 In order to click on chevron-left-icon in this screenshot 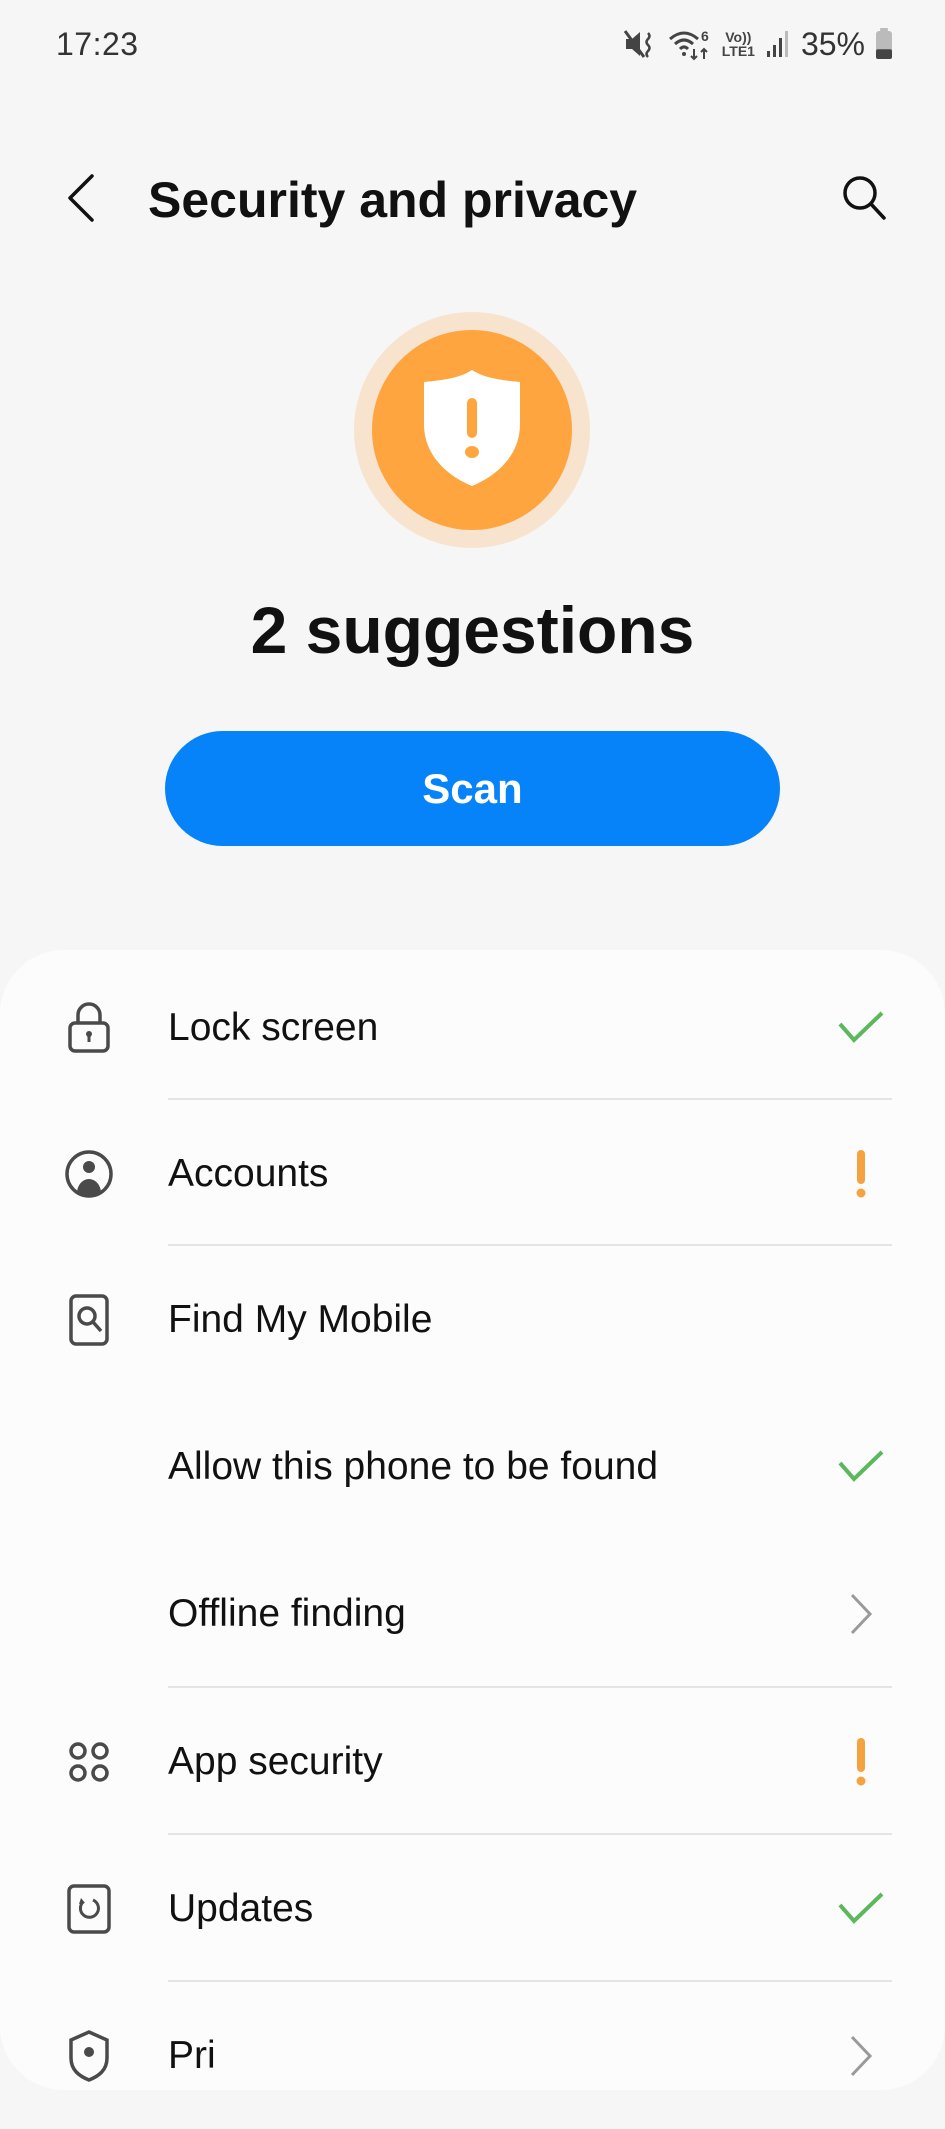, I will do `click(81, 200)`.